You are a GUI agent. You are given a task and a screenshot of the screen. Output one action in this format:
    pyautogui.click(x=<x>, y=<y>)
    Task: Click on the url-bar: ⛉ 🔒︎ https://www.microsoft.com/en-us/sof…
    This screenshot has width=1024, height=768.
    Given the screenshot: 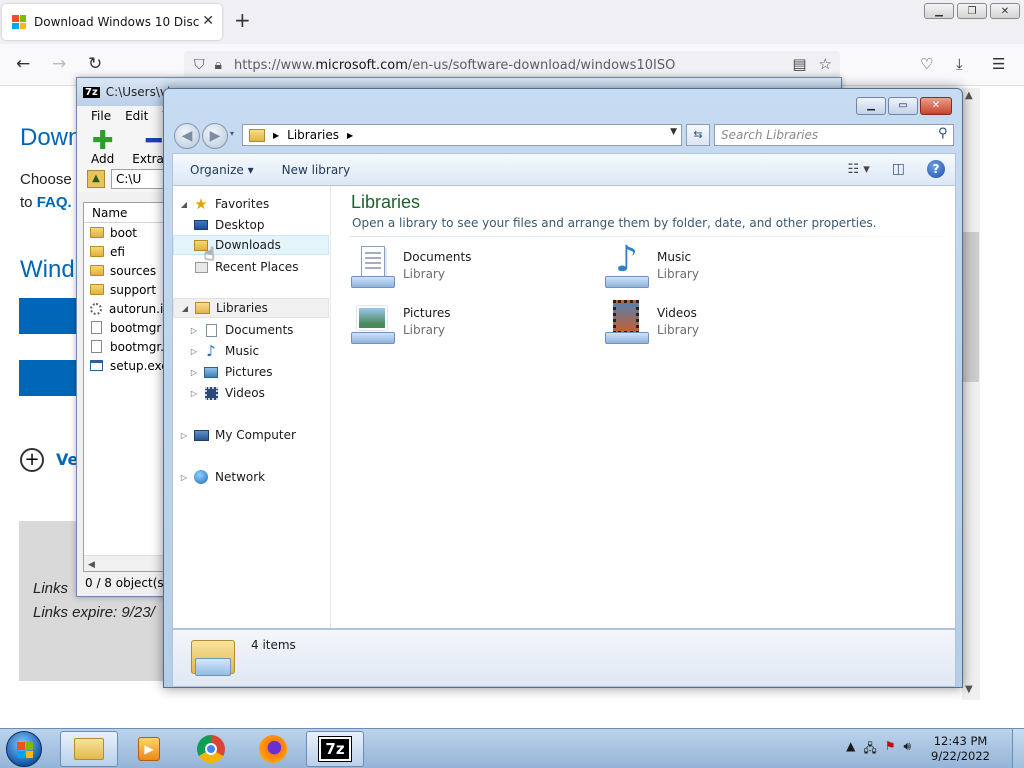 What is the action you would take?
    pyautogui.click(x=512, y=65)
    